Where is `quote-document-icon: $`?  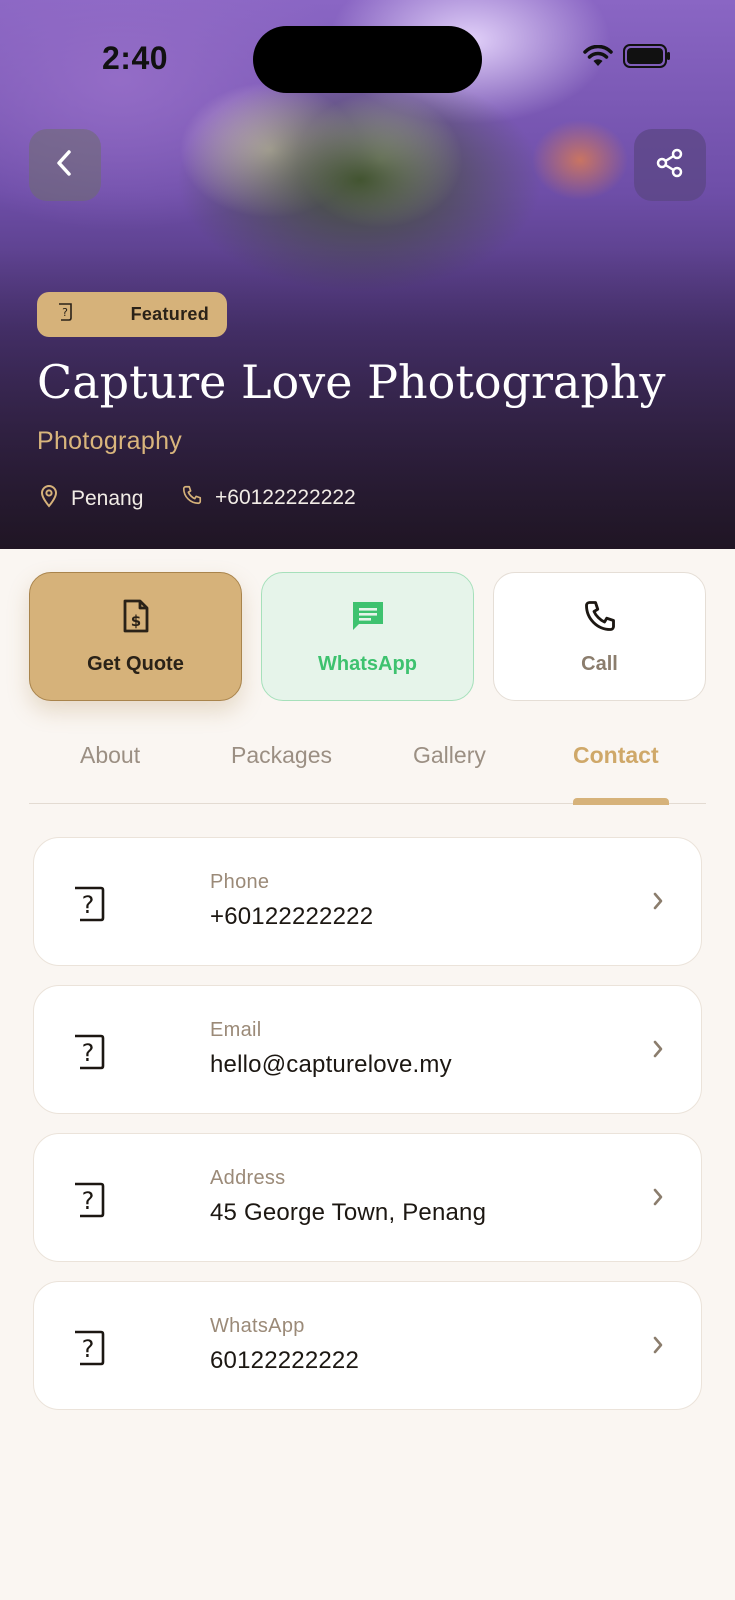 quote-document-icon: $ is located at coordinates (136, 618).